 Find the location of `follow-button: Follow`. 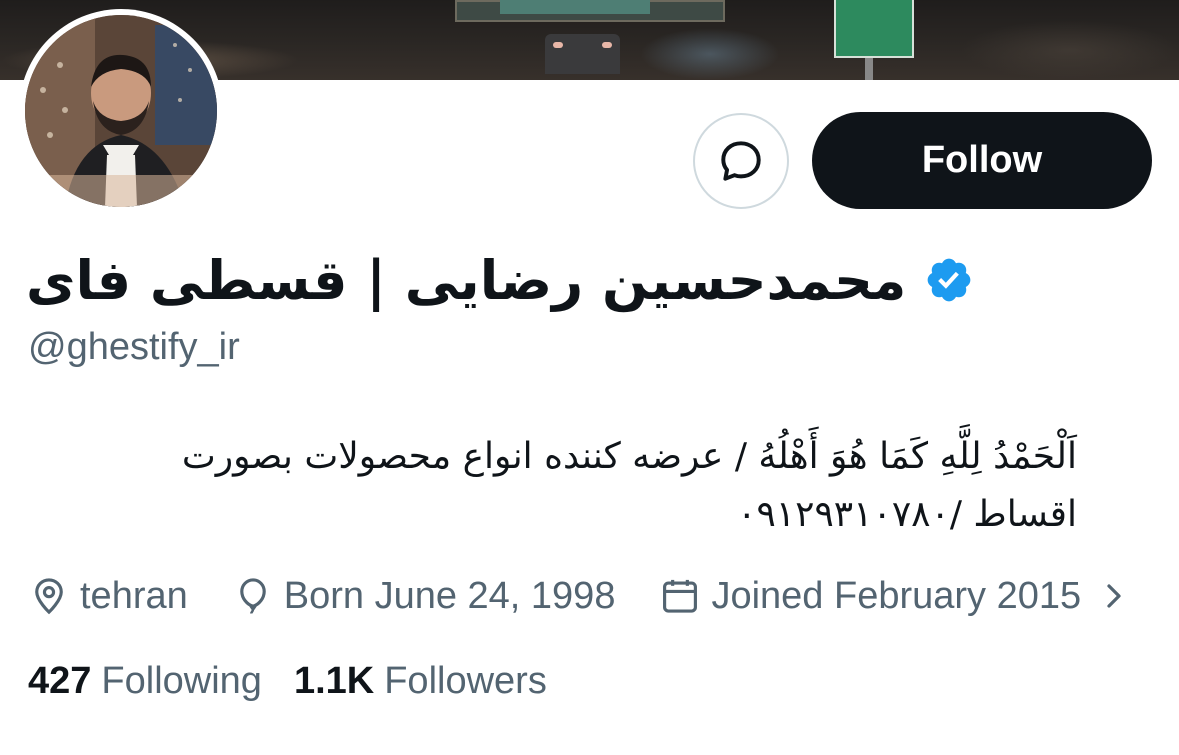

follow-button: Follow is located at coordinates (982, 160).